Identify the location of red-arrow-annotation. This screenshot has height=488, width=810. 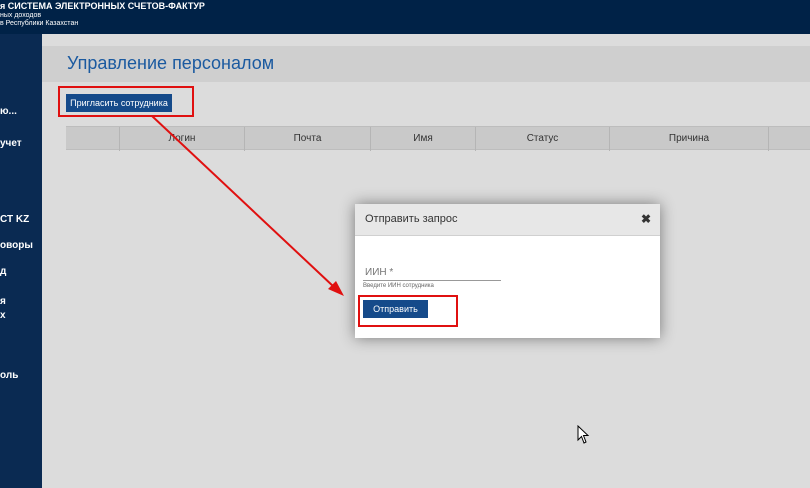
(247, 205).